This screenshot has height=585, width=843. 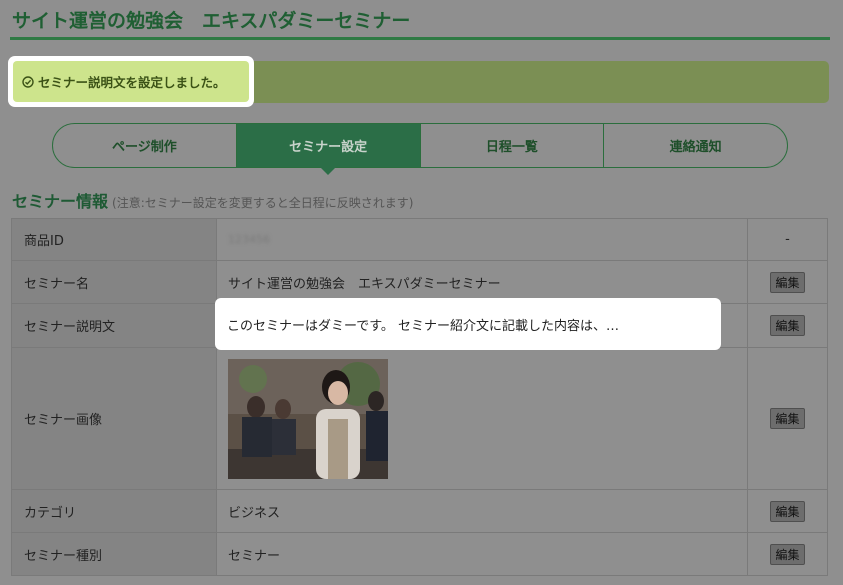 What do you see at coordinates (308, 418) in the screenshot?
I see `seminar-image` at bounding box center [308, 418].